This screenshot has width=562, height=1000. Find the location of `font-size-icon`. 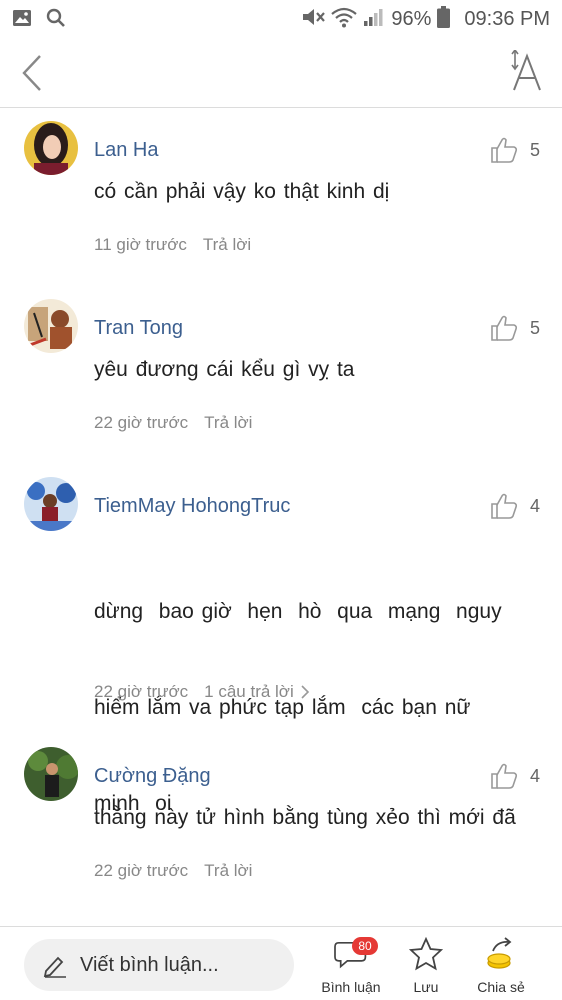

font-size-icon is located at coordinates (526, 69).